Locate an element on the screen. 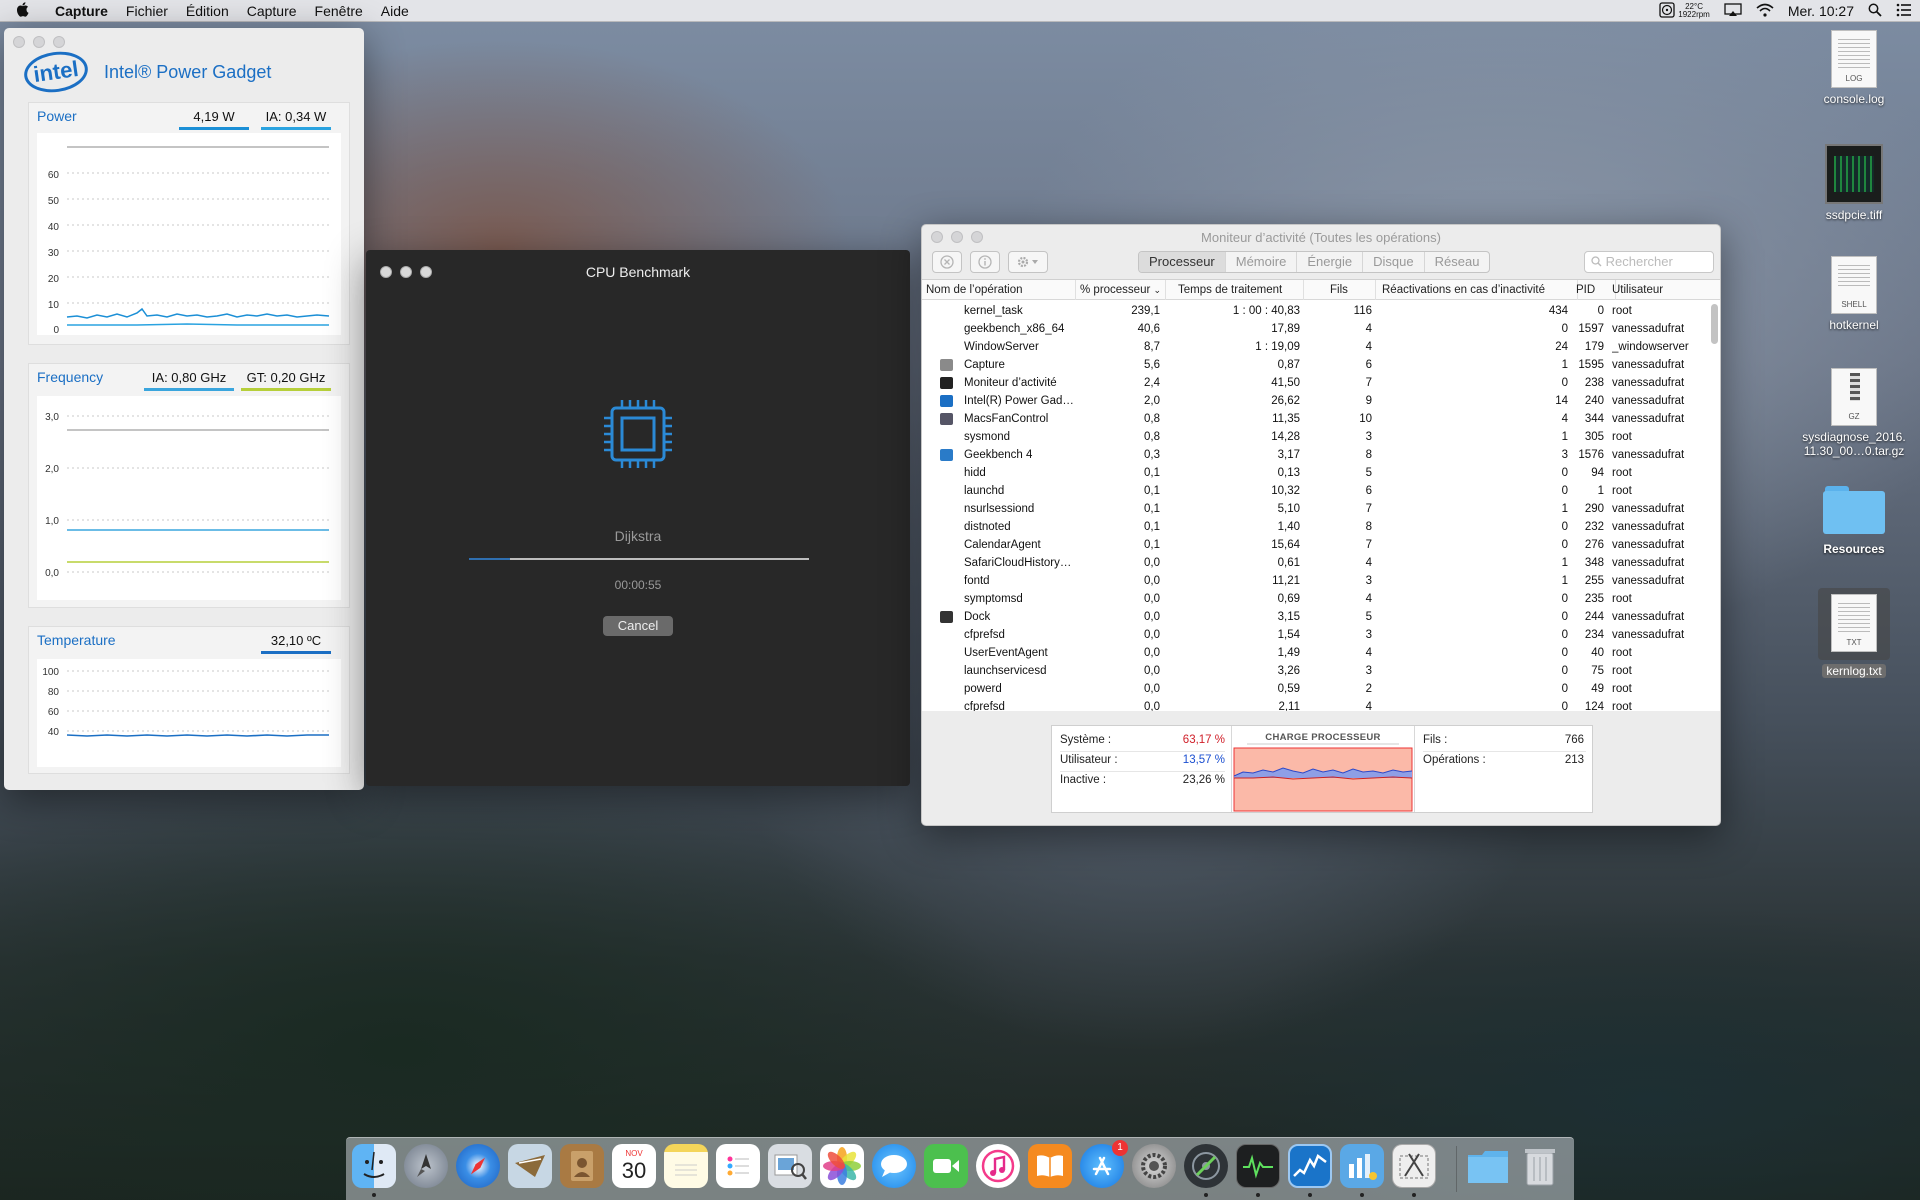 This screenshot has height=1200, width=1920. column-header-name: Nom de l’opération is located at coordinates (1001, 290).